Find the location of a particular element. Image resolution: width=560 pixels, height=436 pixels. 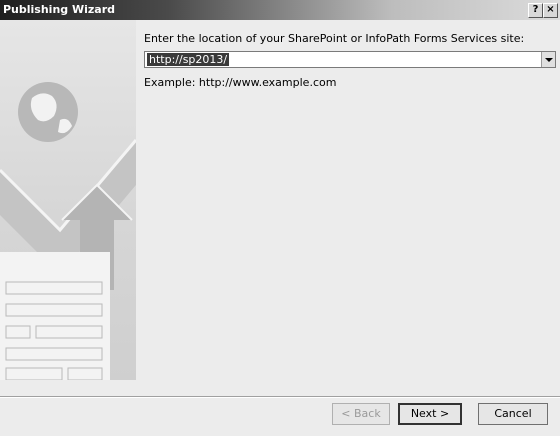

example-hint: Example: http://www.example.com is located at coordinates (240, 82).